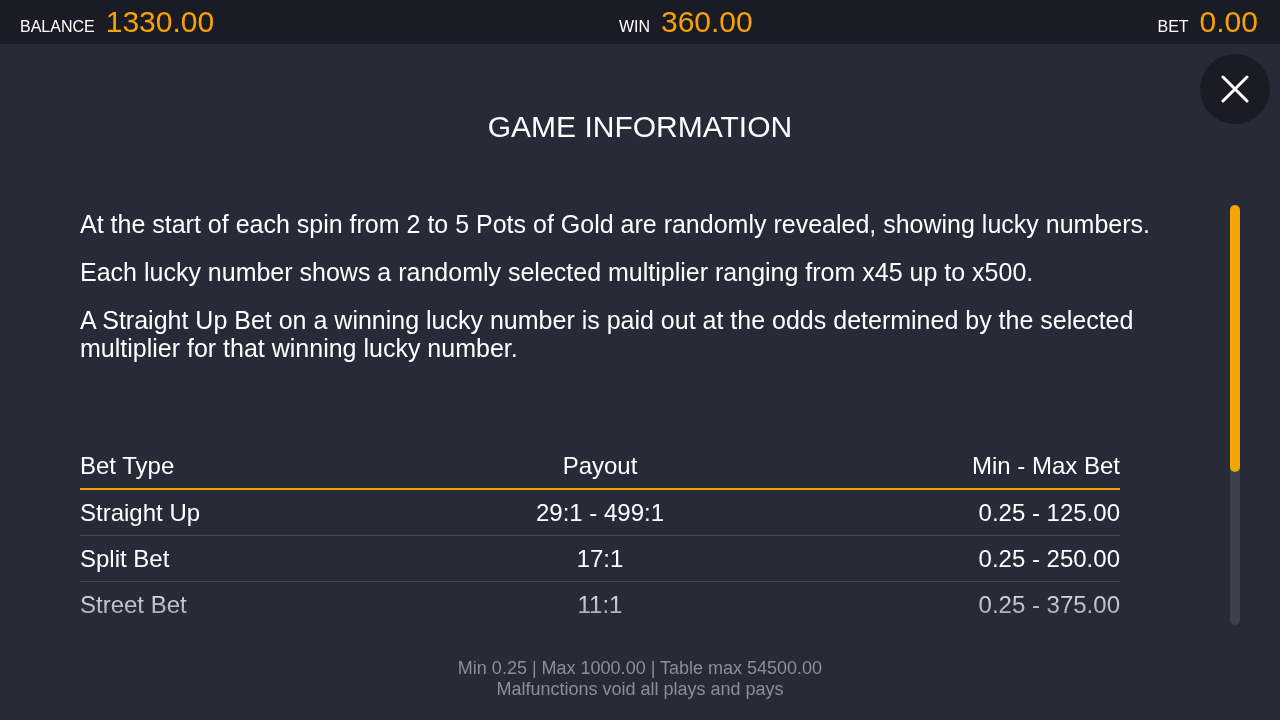 The width and height of the screenshot is (1280, 720). What do you see at coordinates (1049, 558) in the screenshot?
I see `table-cell: 0.25 - 250.00` at bounding box center [1049, 558].